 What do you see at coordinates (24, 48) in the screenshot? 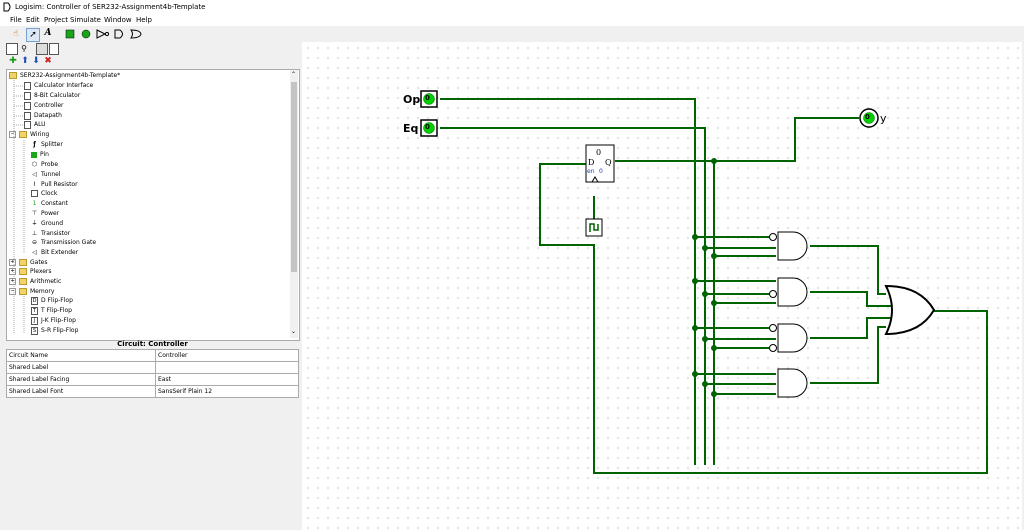
I see `simulation-tree-icon: ⚲` at bounding box center [24, 48].